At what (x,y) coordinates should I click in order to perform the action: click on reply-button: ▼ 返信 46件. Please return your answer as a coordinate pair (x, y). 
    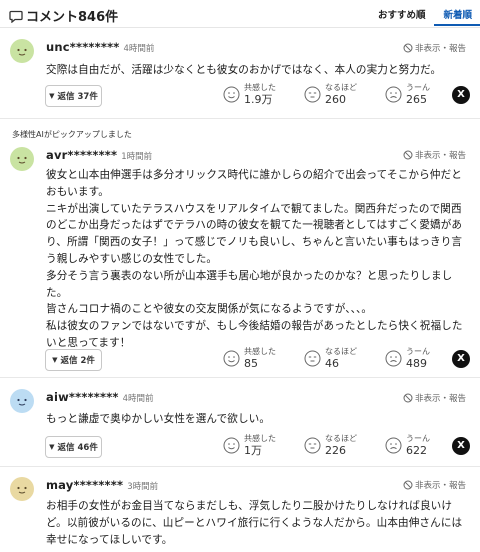
    Looking at the image, I should click on (73, 447).